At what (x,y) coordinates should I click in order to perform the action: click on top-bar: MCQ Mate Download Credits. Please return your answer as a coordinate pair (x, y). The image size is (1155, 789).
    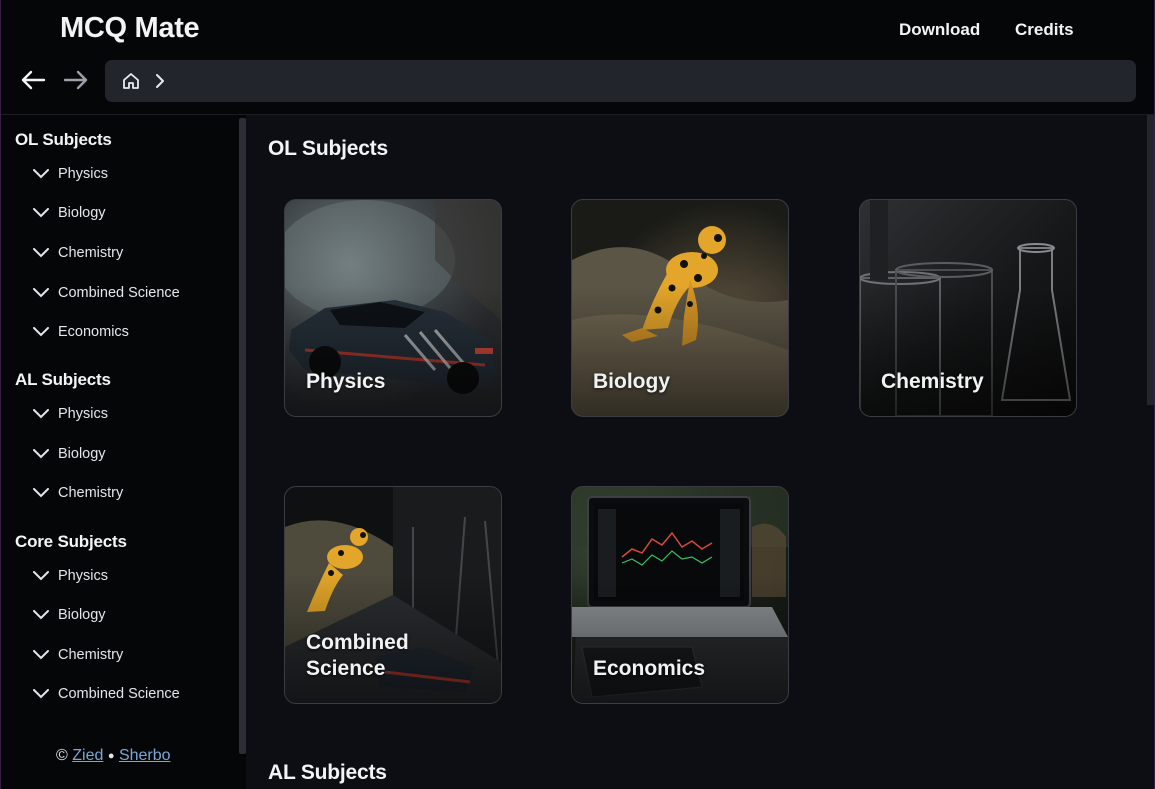
    Looking at the image, I should click on (577, 57).